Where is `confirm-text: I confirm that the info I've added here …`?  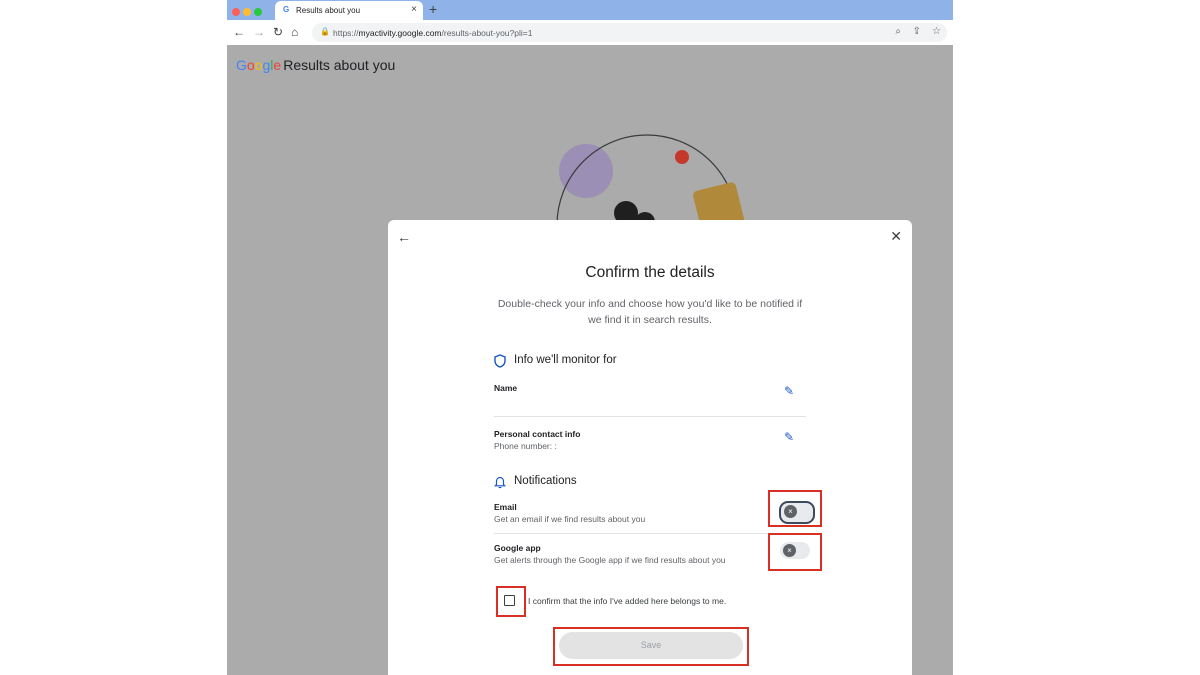 confirm-text: I confirm that the info I've added here … is located at coordinates (627, 601).